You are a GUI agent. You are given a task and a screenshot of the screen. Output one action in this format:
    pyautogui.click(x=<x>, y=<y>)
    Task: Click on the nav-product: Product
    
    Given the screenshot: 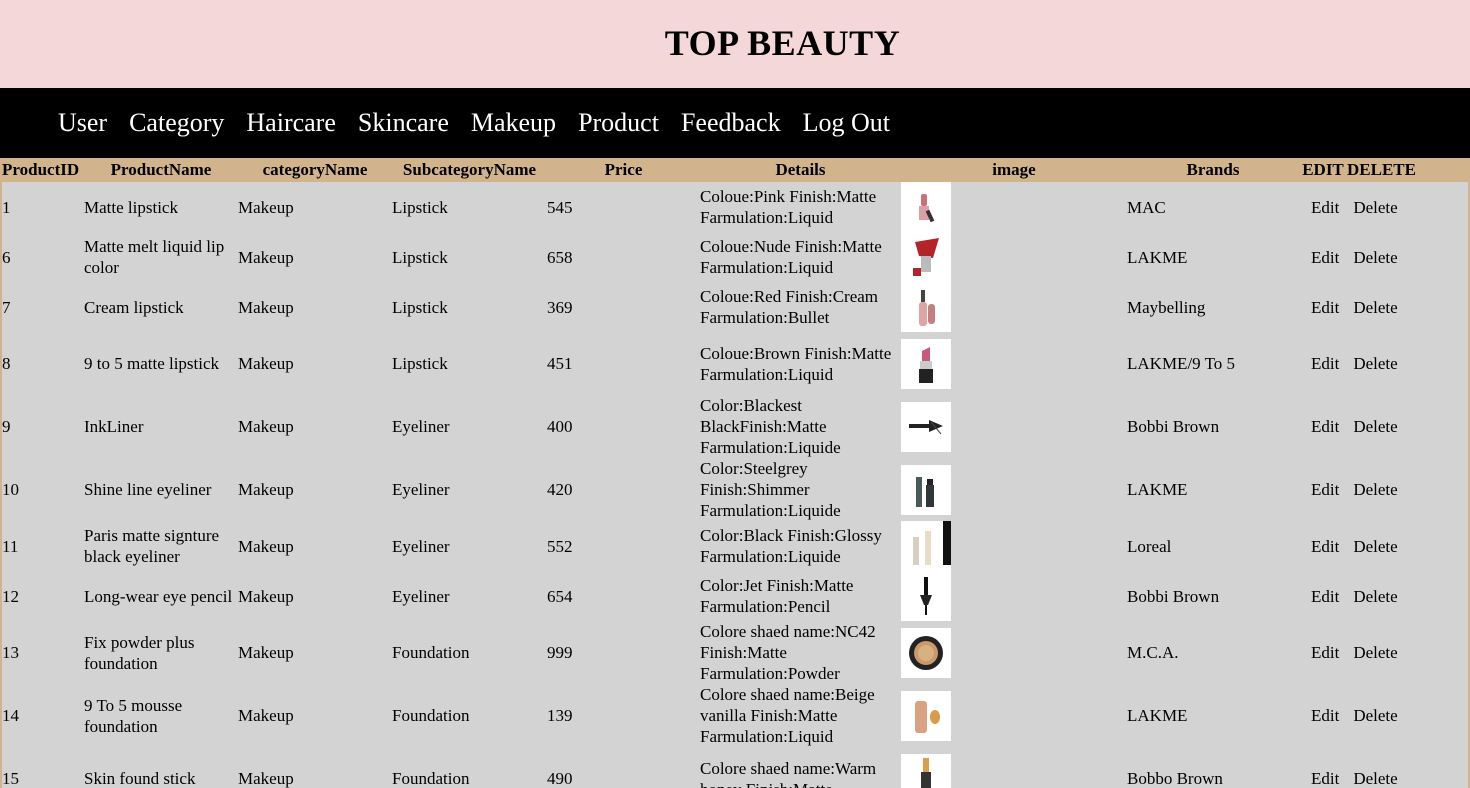 What is the action you would take?
    pyautogui.click(x=618, y=123)
    